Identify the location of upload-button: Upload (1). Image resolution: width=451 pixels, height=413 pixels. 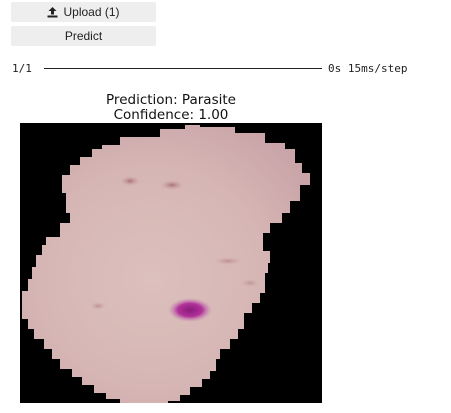
(83, 12).